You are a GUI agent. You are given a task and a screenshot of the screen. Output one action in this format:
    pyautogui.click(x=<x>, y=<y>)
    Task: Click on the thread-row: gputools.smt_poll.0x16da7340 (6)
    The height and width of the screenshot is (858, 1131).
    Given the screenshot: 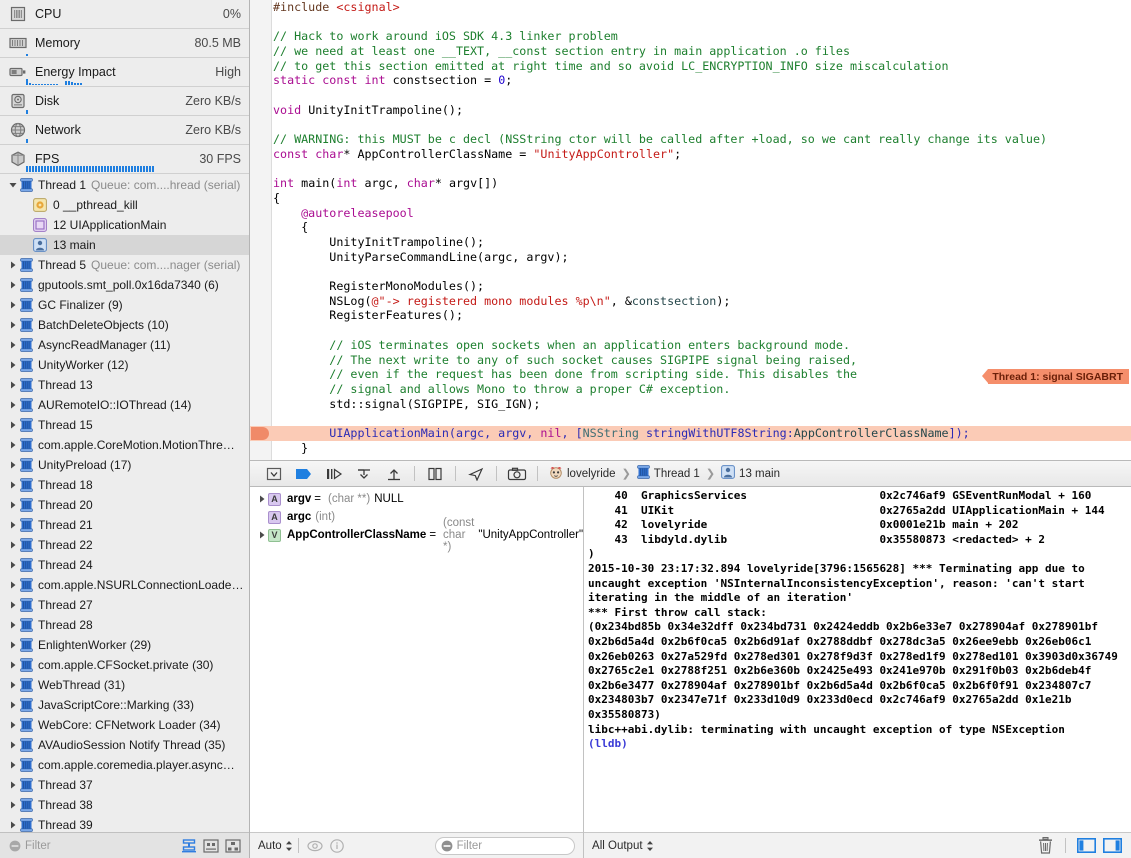 What is the action you would take?
    pyautogui.click(x=124, y=285)
    